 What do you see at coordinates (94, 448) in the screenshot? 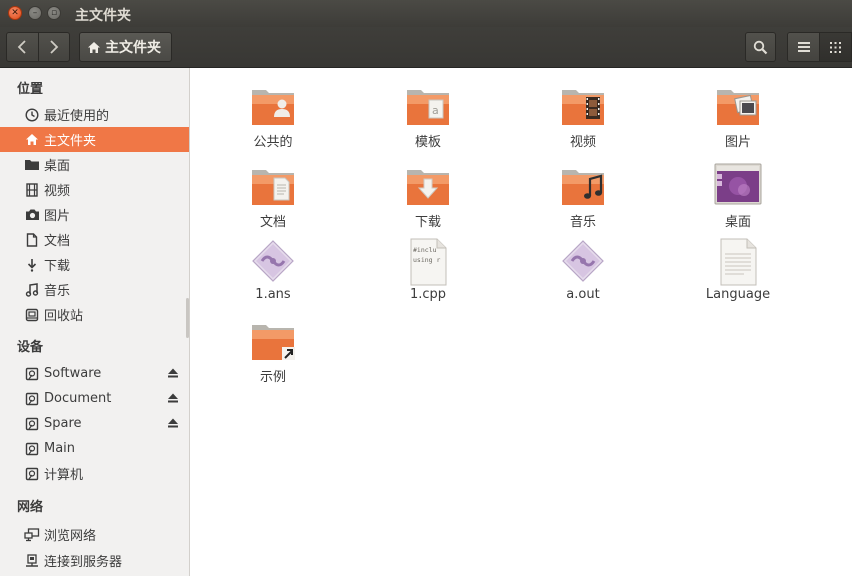
I see `sidebar-item-main: Main` at bounding box center [94, 448].